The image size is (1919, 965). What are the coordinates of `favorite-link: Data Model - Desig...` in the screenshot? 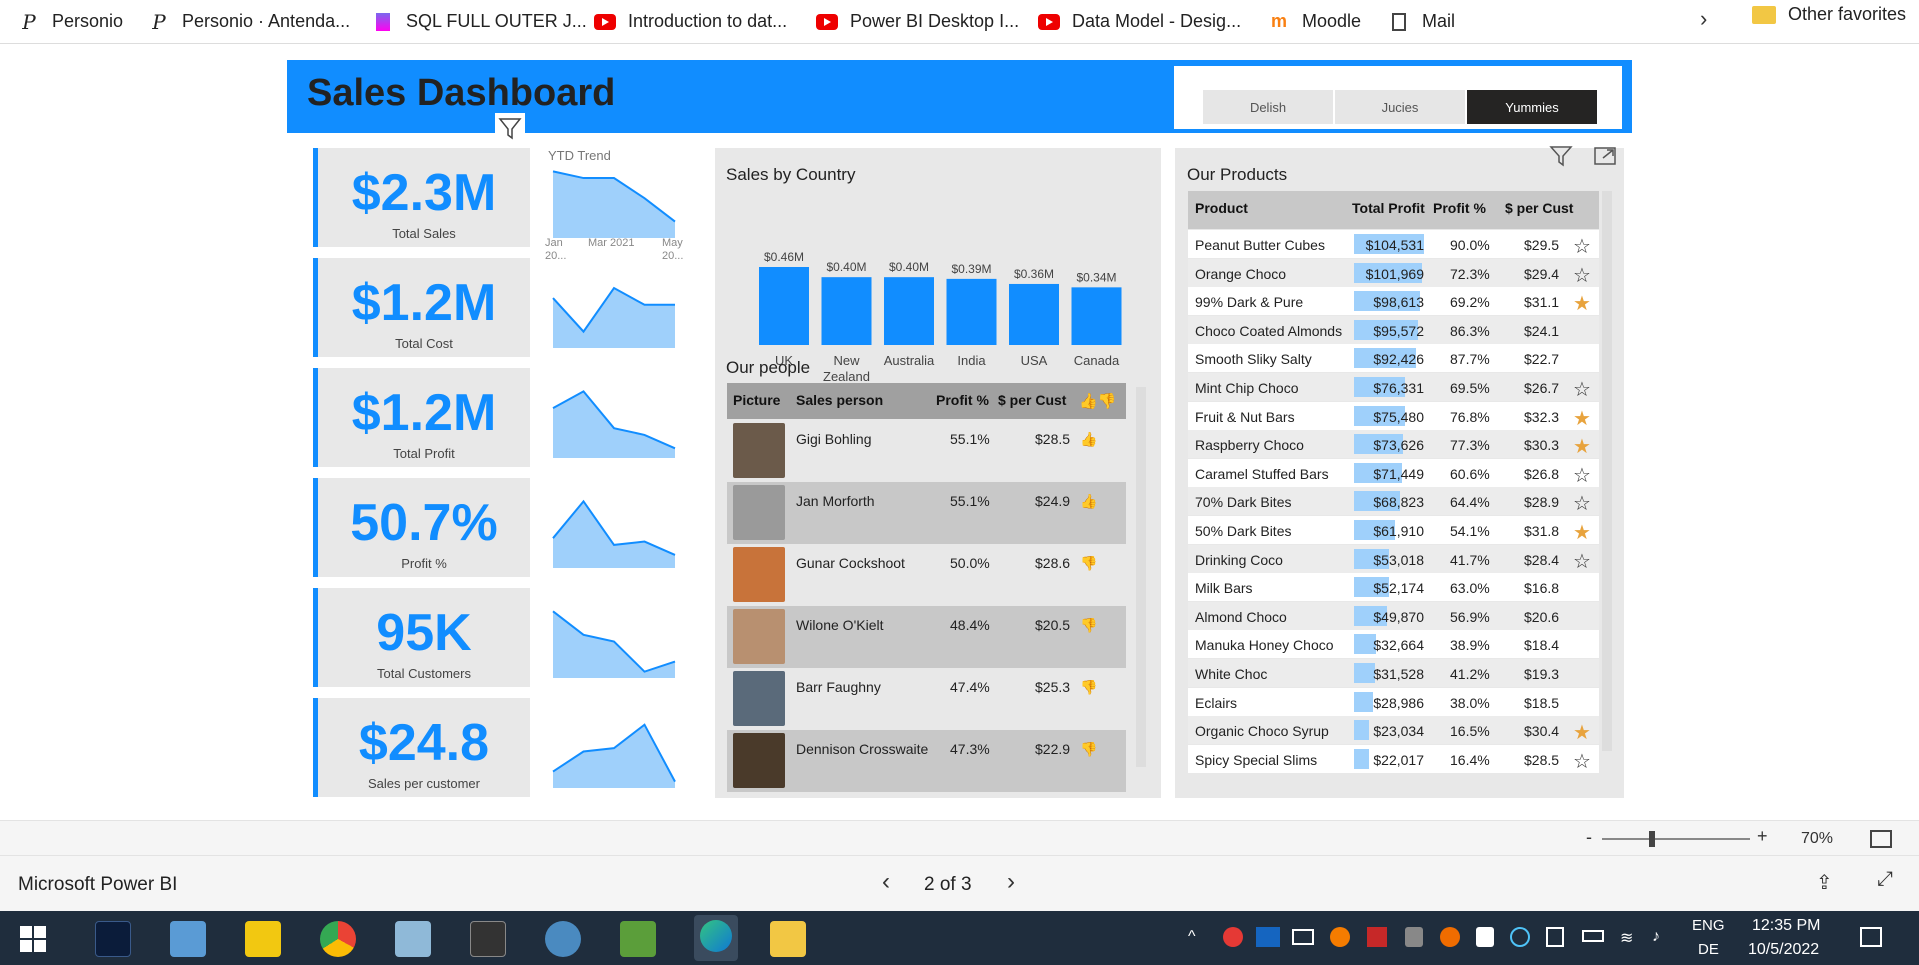 It's located at (1139, 22).